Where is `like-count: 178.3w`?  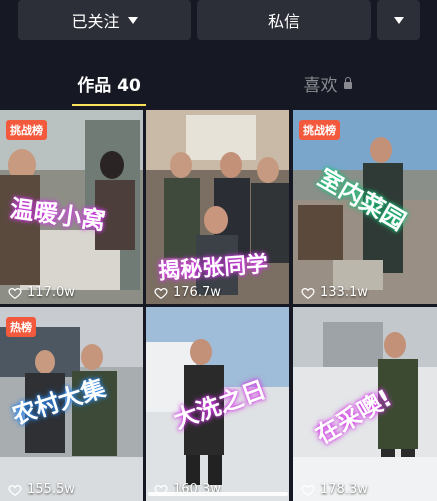
like-count: 178.3w is located at coordinates (334, 489).